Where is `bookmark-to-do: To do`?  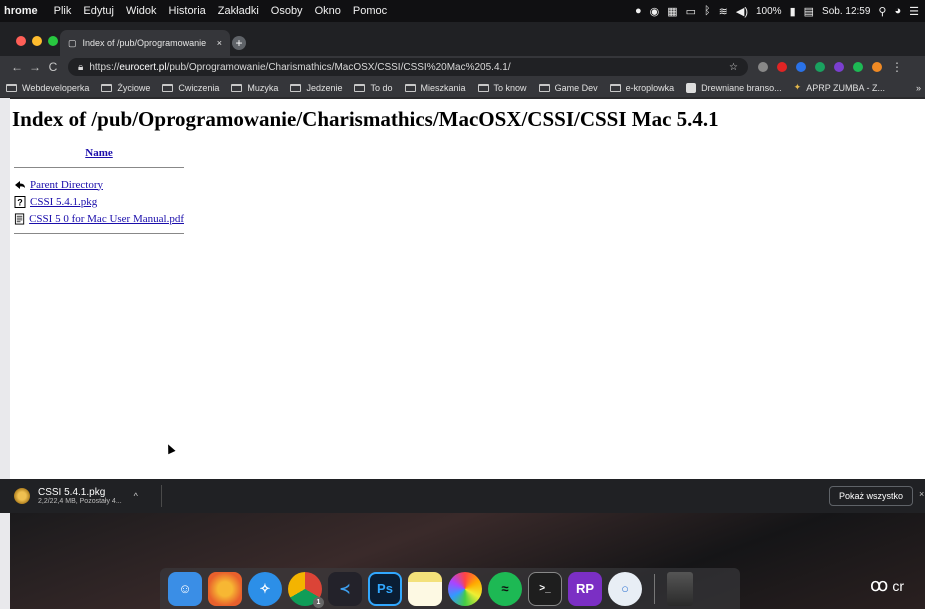 bookmark-to-do: To do is located at coordinates (373, 88).